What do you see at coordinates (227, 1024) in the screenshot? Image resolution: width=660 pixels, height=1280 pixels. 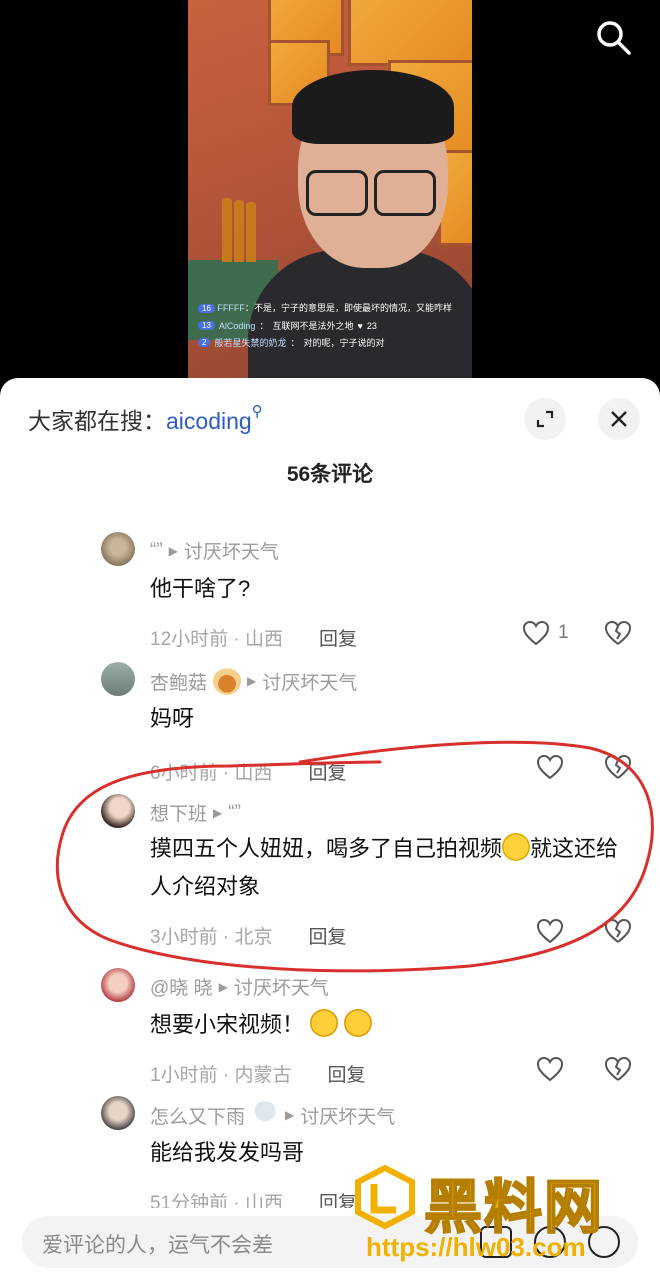 I see `comment-text-part: 想要小宋视频！` at bounding box center [227, 1024].